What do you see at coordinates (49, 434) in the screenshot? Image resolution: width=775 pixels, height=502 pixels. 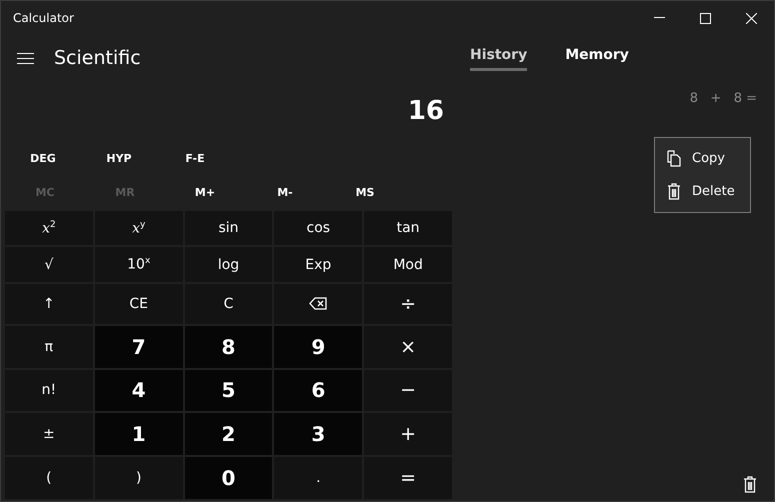 I see `calculator-key: ±` at bounding box center [49, 434].